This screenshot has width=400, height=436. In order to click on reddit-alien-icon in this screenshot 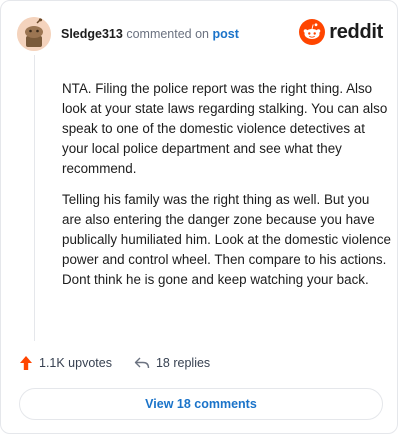, I will do `click(312, 32)`.